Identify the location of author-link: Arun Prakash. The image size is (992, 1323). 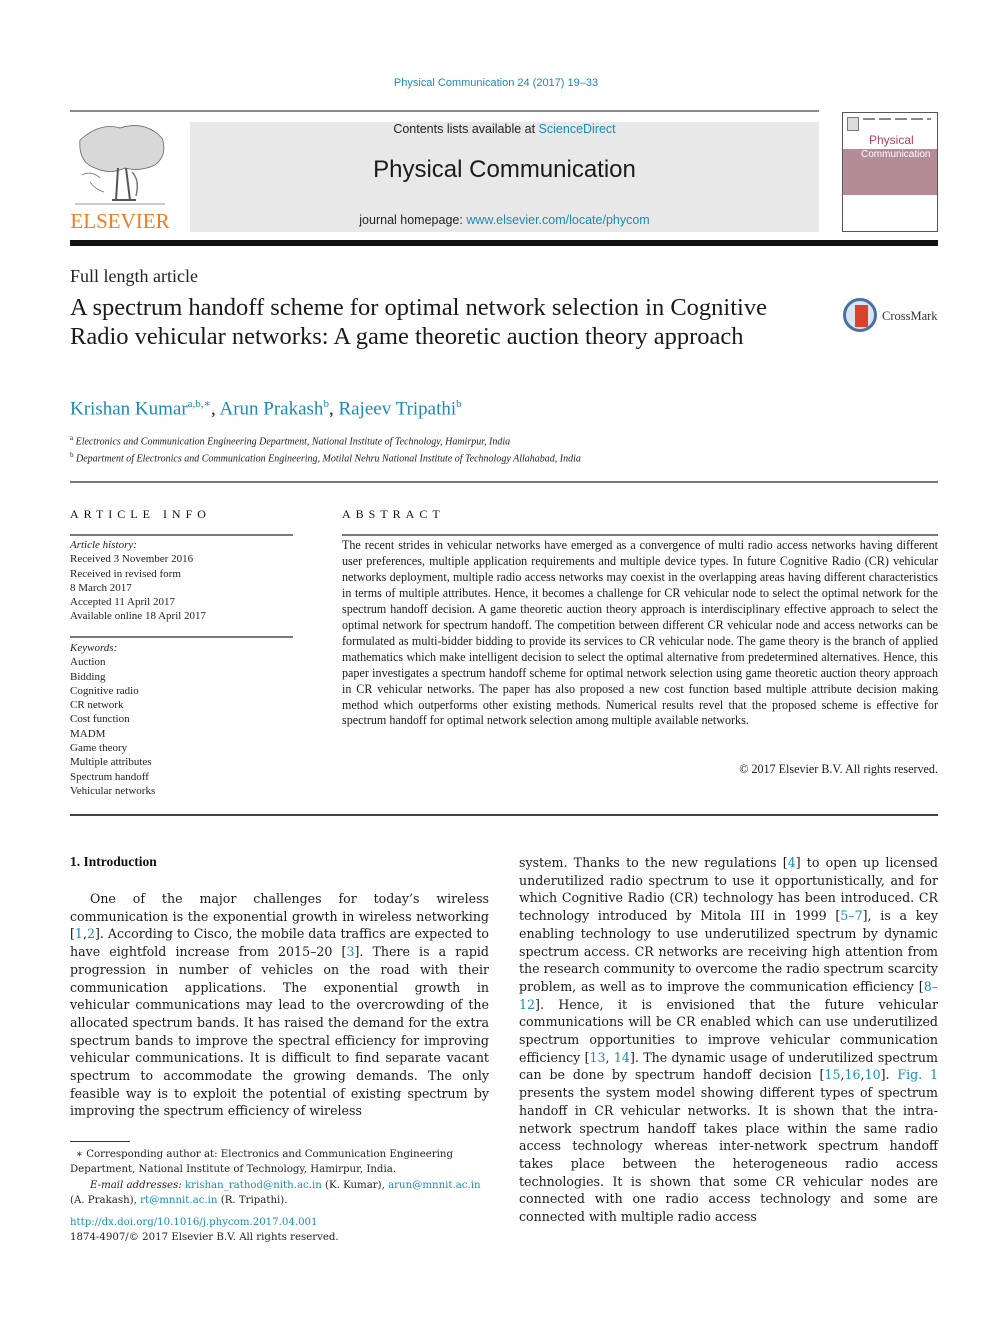
(271, 408).